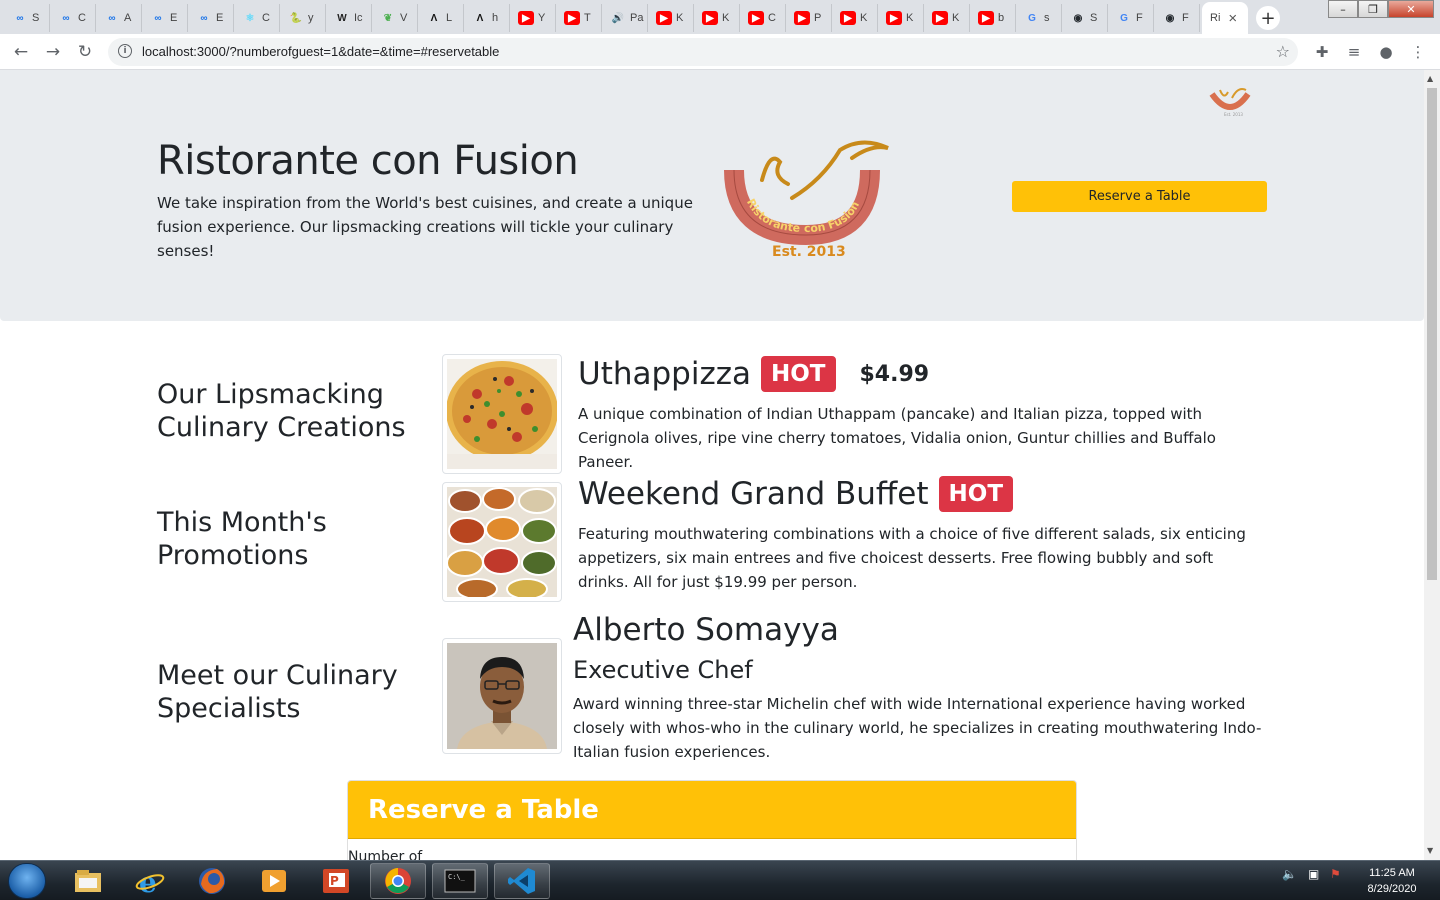 This screenshot has height=900, width=1440. I want to click on clock-time: 11:25 AM, so click(1392, 873).